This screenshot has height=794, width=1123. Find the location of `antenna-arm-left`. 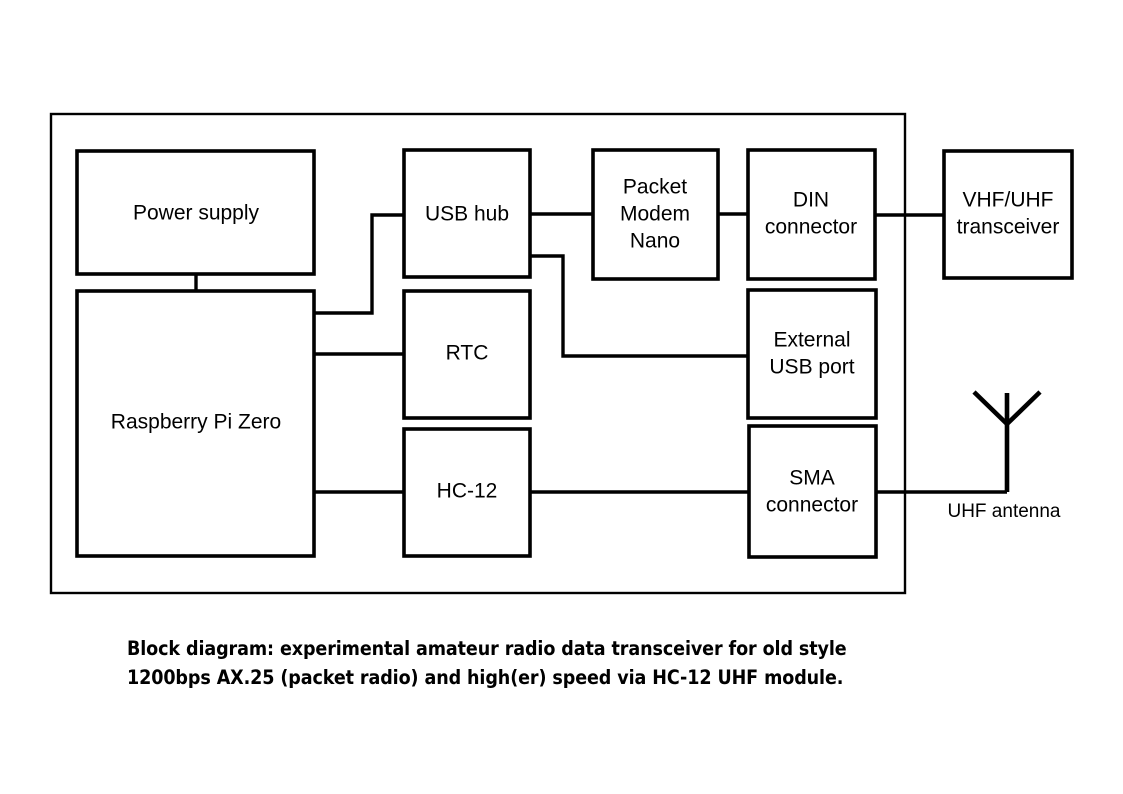

antenna-arm-left is located at coordinates (990, 408).